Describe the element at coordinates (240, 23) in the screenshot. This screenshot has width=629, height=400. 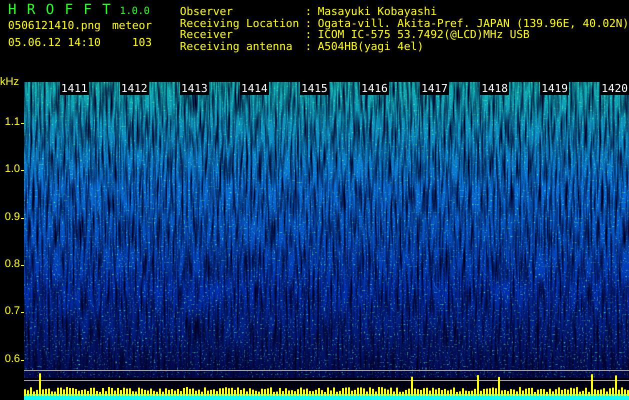
I see `info-label: Receiving Location` at that location.